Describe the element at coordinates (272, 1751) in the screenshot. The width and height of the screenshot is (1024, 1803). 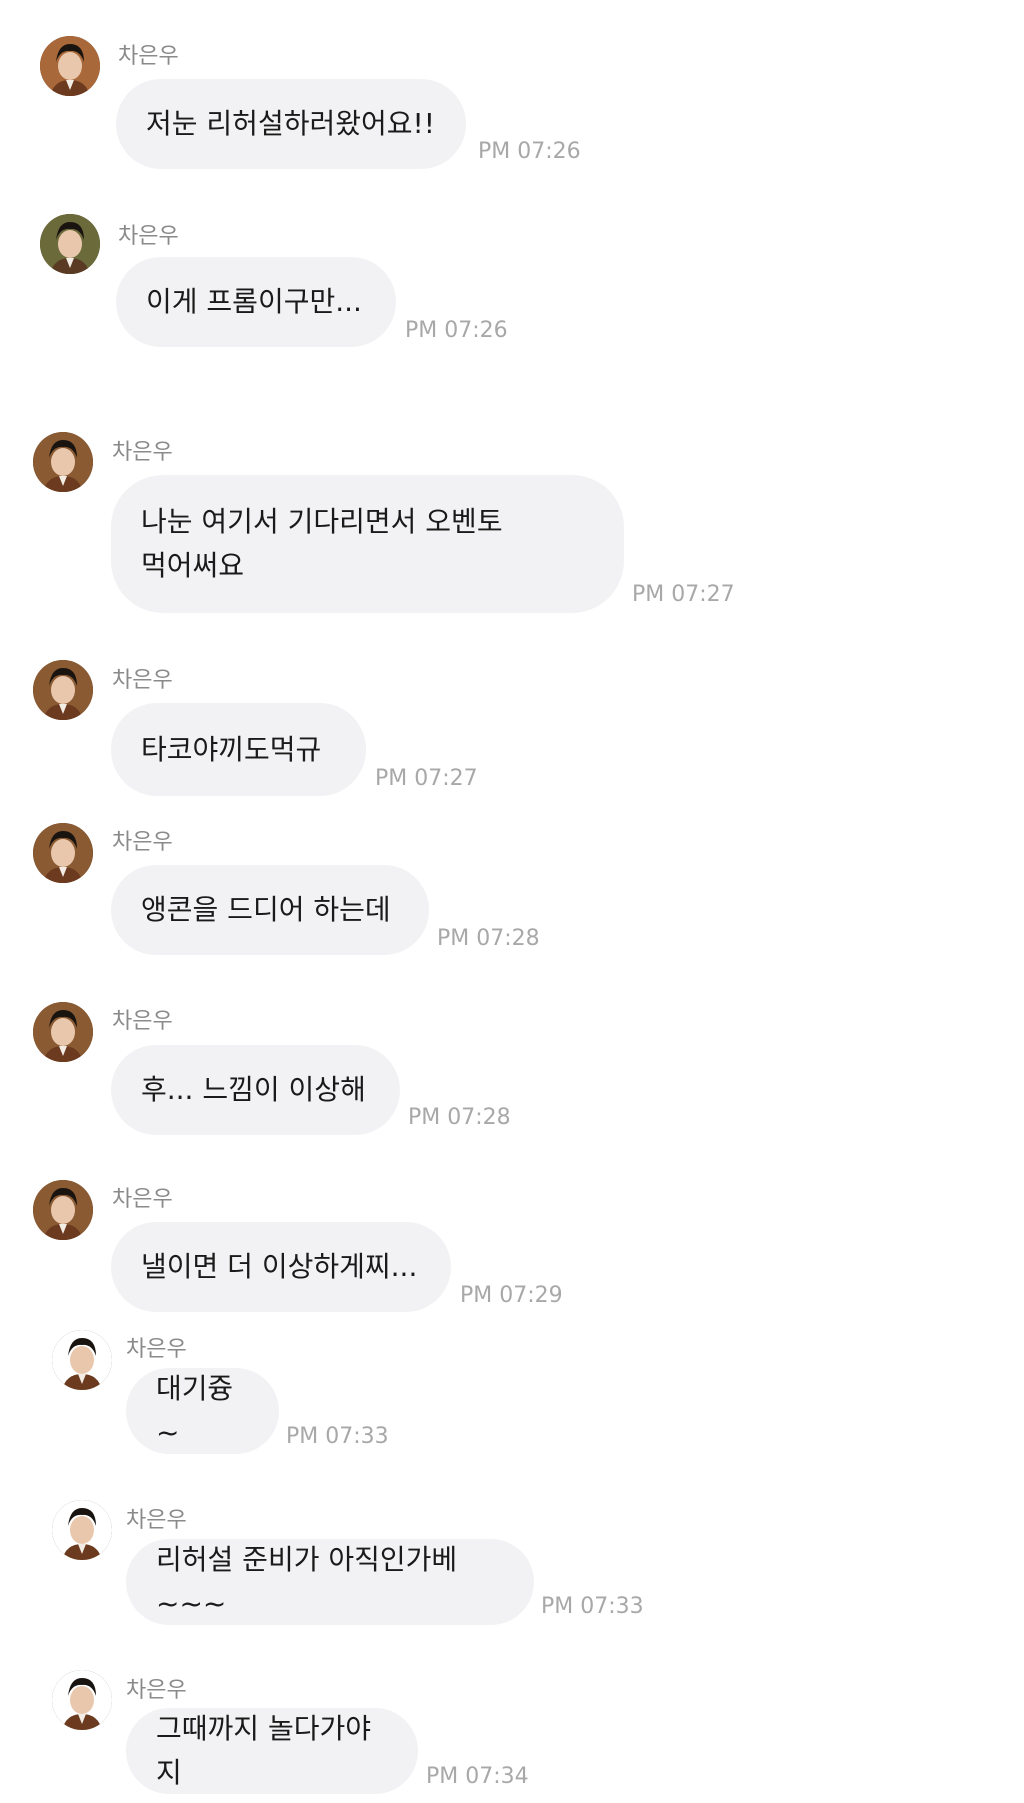
I see `message-bubble: 그때까지 놀다가야지` at that location.